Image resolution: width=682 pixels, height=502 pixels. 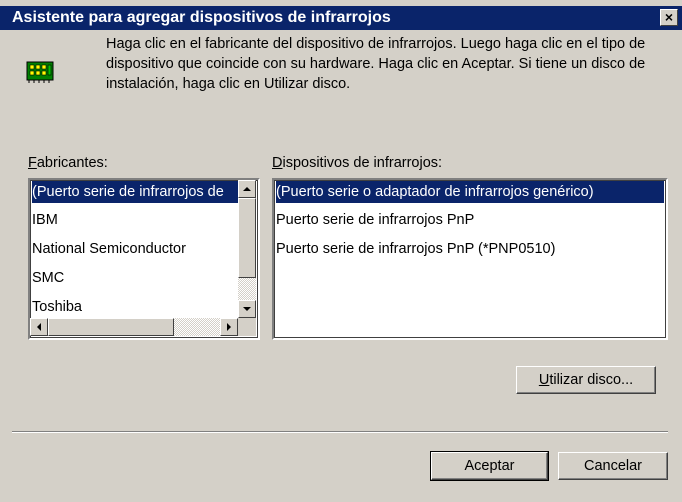 I want to click on manufacturers-vertical-scrollbar, so click(x=247, y=249).